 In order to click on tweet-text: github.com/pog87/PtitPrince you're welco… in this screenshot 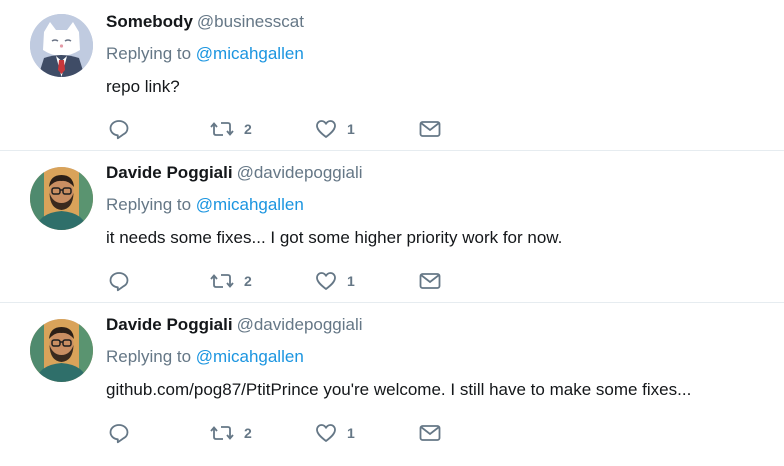, I will do `click(398, 390)`.